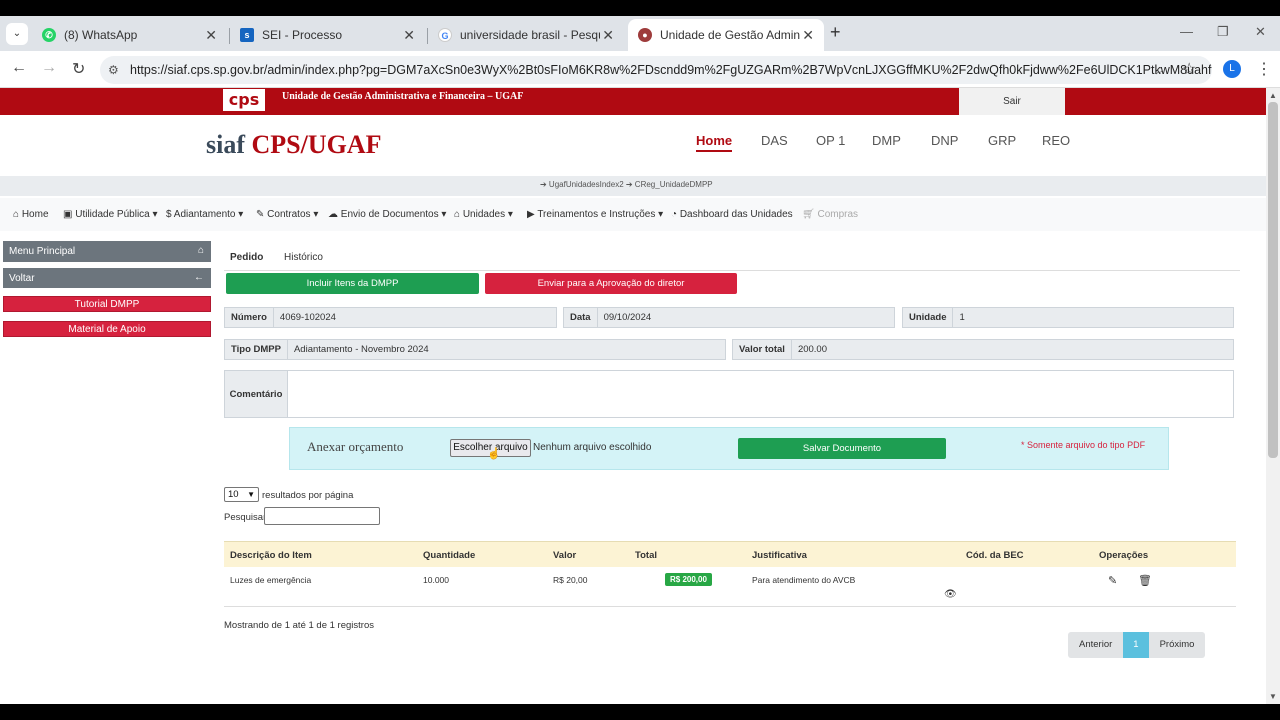 The image size is (1280, 720). I want to click on breadcrumb: ➔ UgafUnidadesIndex2 ➔ CReg_UnidadeDMPP, so click(626, 184).